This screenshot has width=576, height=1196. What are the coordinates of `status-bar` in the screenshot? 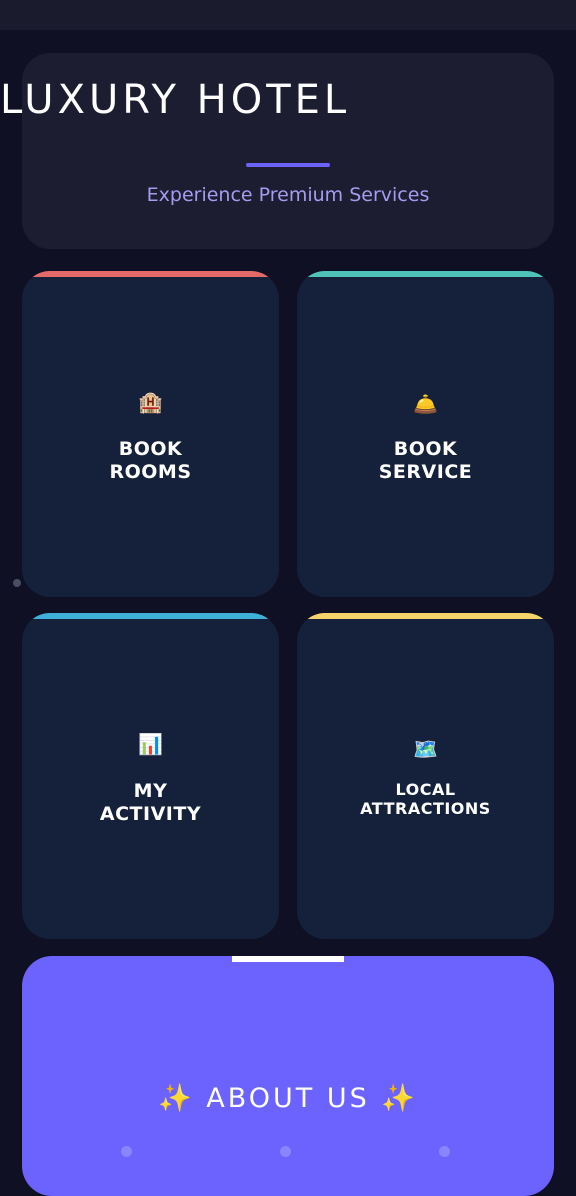 It's located at (288, 15).